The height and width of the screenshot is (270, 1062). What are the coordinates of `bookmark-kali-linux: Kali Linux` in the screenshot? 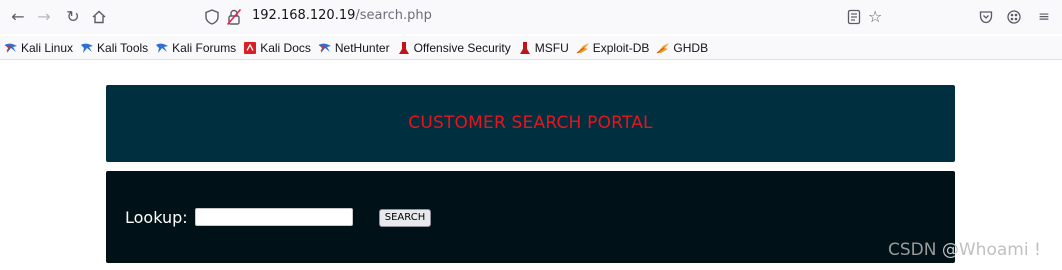 It's located at (38, 48).